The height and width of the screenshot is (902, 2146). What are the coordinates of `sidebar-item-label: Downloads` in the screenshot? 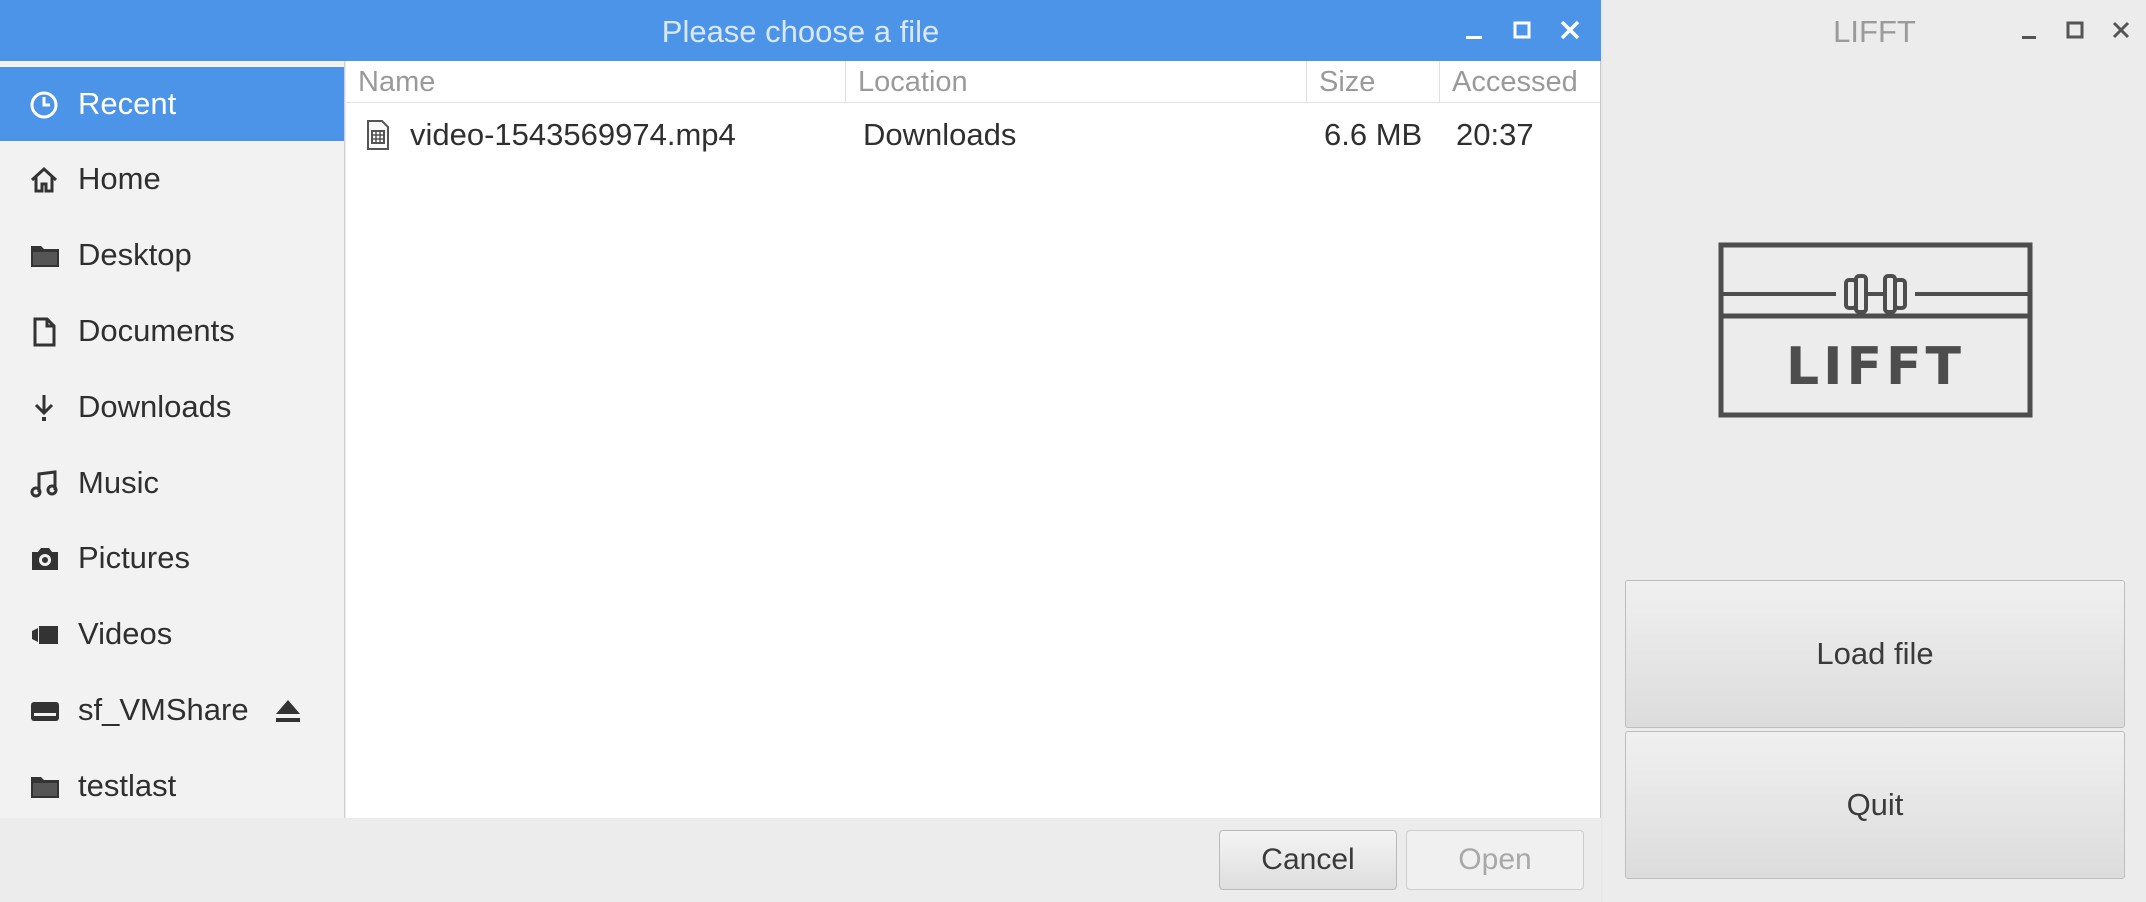 It's located at (155, 406).